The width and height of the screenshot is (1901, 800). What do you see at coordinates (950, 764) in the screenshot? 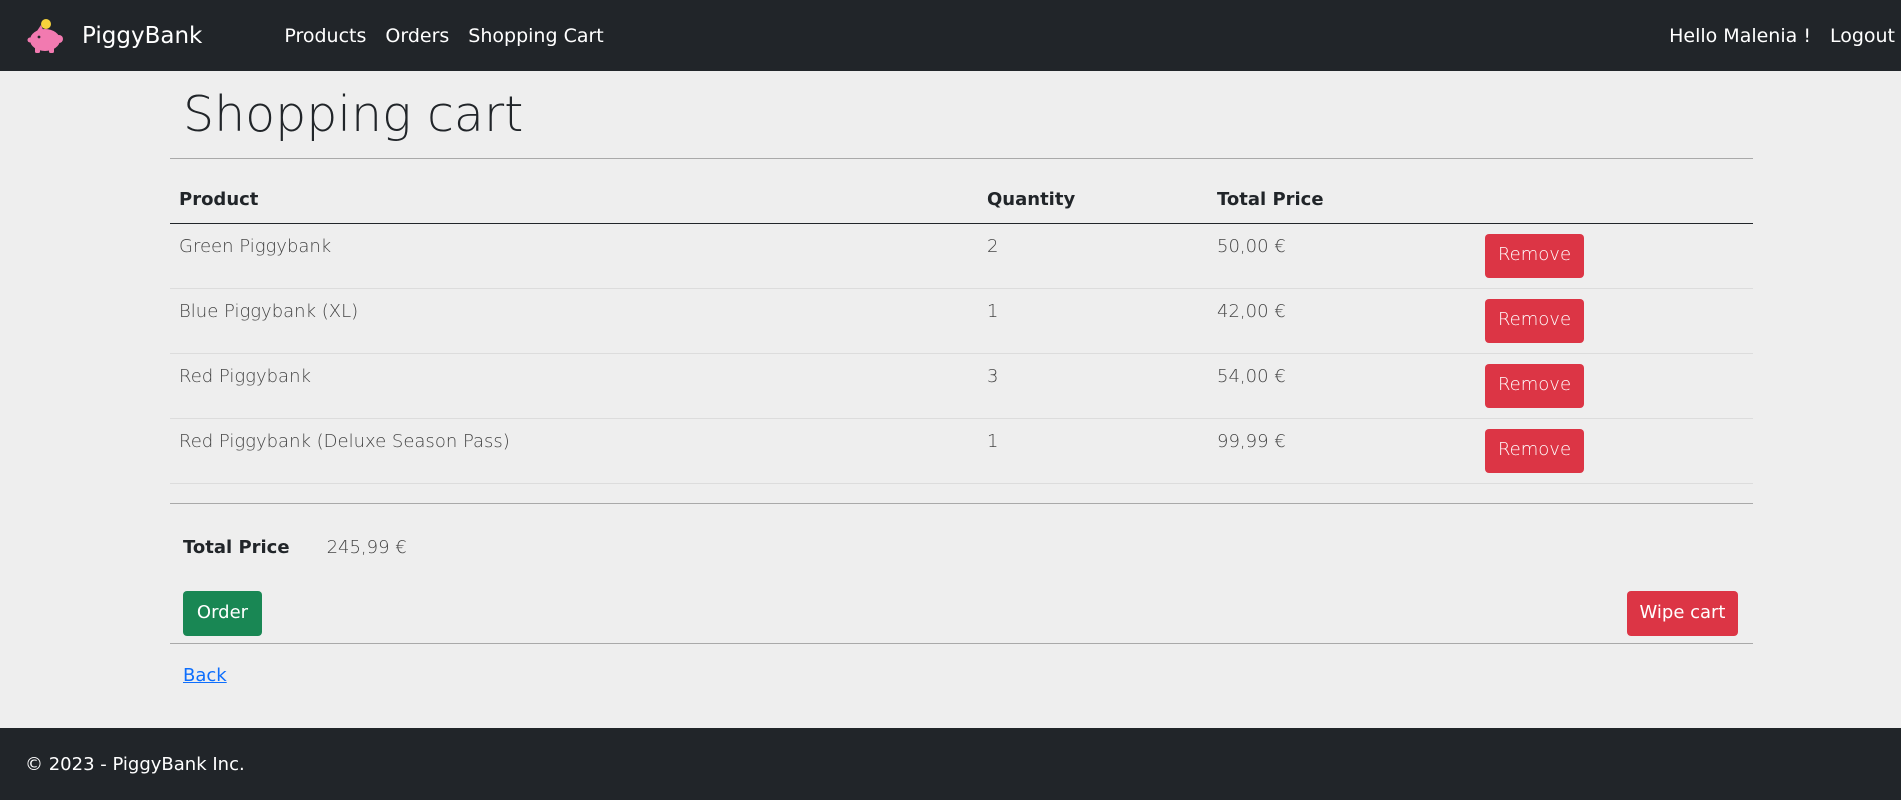
I see `footer: © 2023 - PiggyBank Inc.` at bounding box center [950, 764].